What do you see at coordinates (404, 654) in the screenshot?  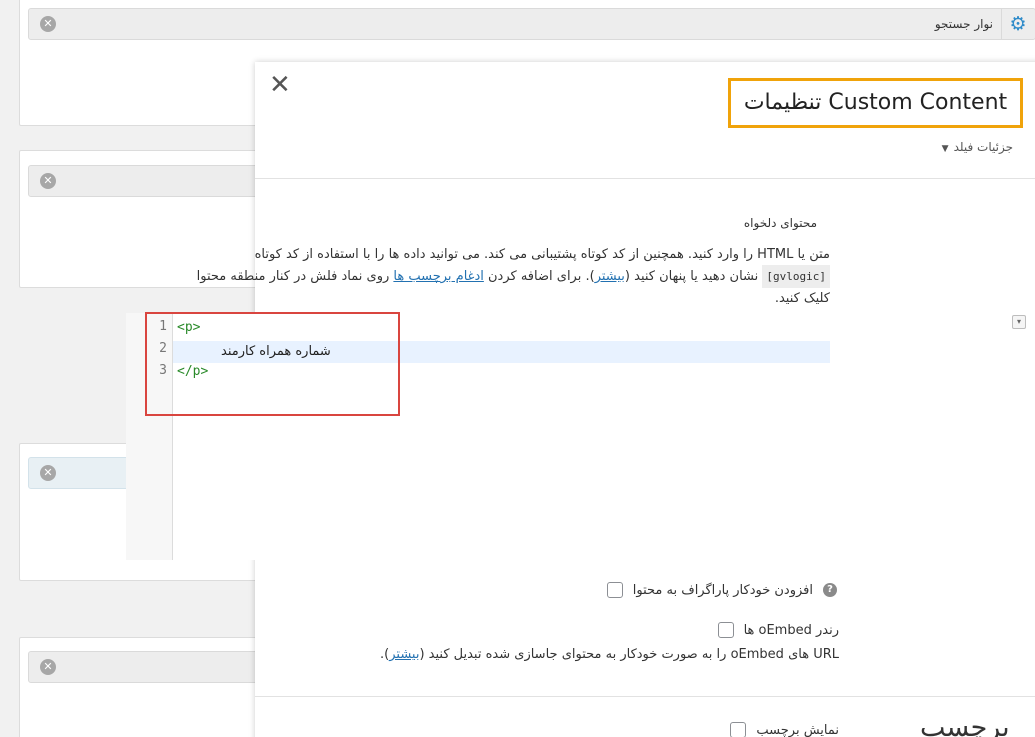 I see `oembed-more-link: بیشتر` at bounding box center [404, 654].